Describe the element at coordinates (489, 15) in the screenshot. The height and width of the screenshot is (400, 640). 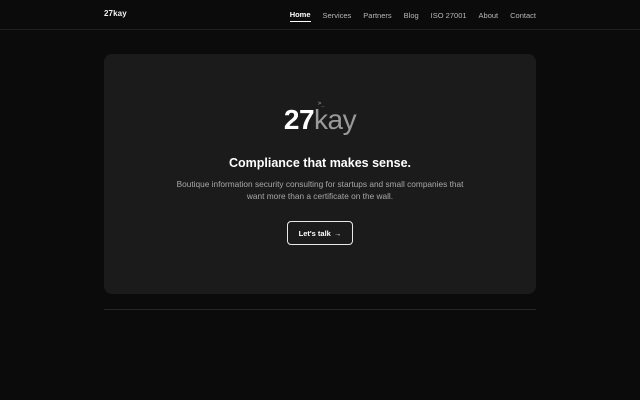
I see `nav-link-about: About` at that location.